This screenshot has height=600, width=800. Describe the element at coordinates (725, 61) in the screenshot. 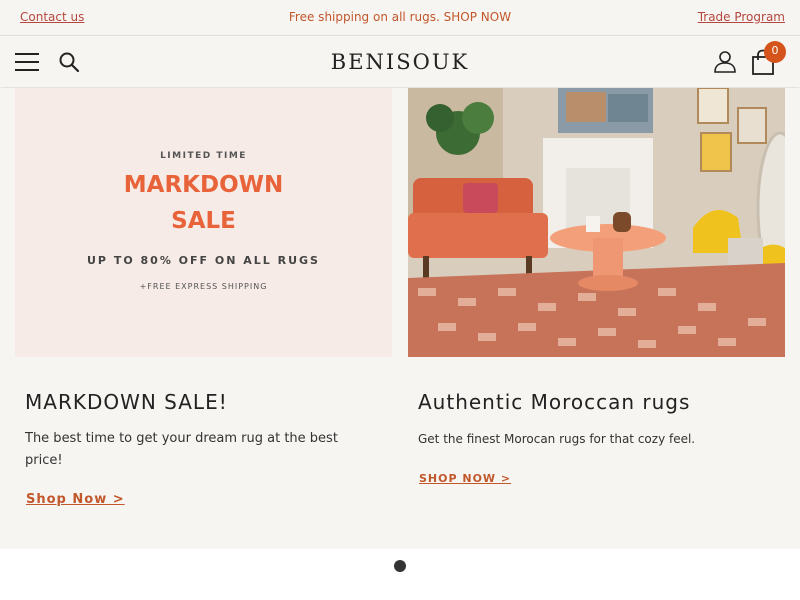

I see `user-icon` at that location.